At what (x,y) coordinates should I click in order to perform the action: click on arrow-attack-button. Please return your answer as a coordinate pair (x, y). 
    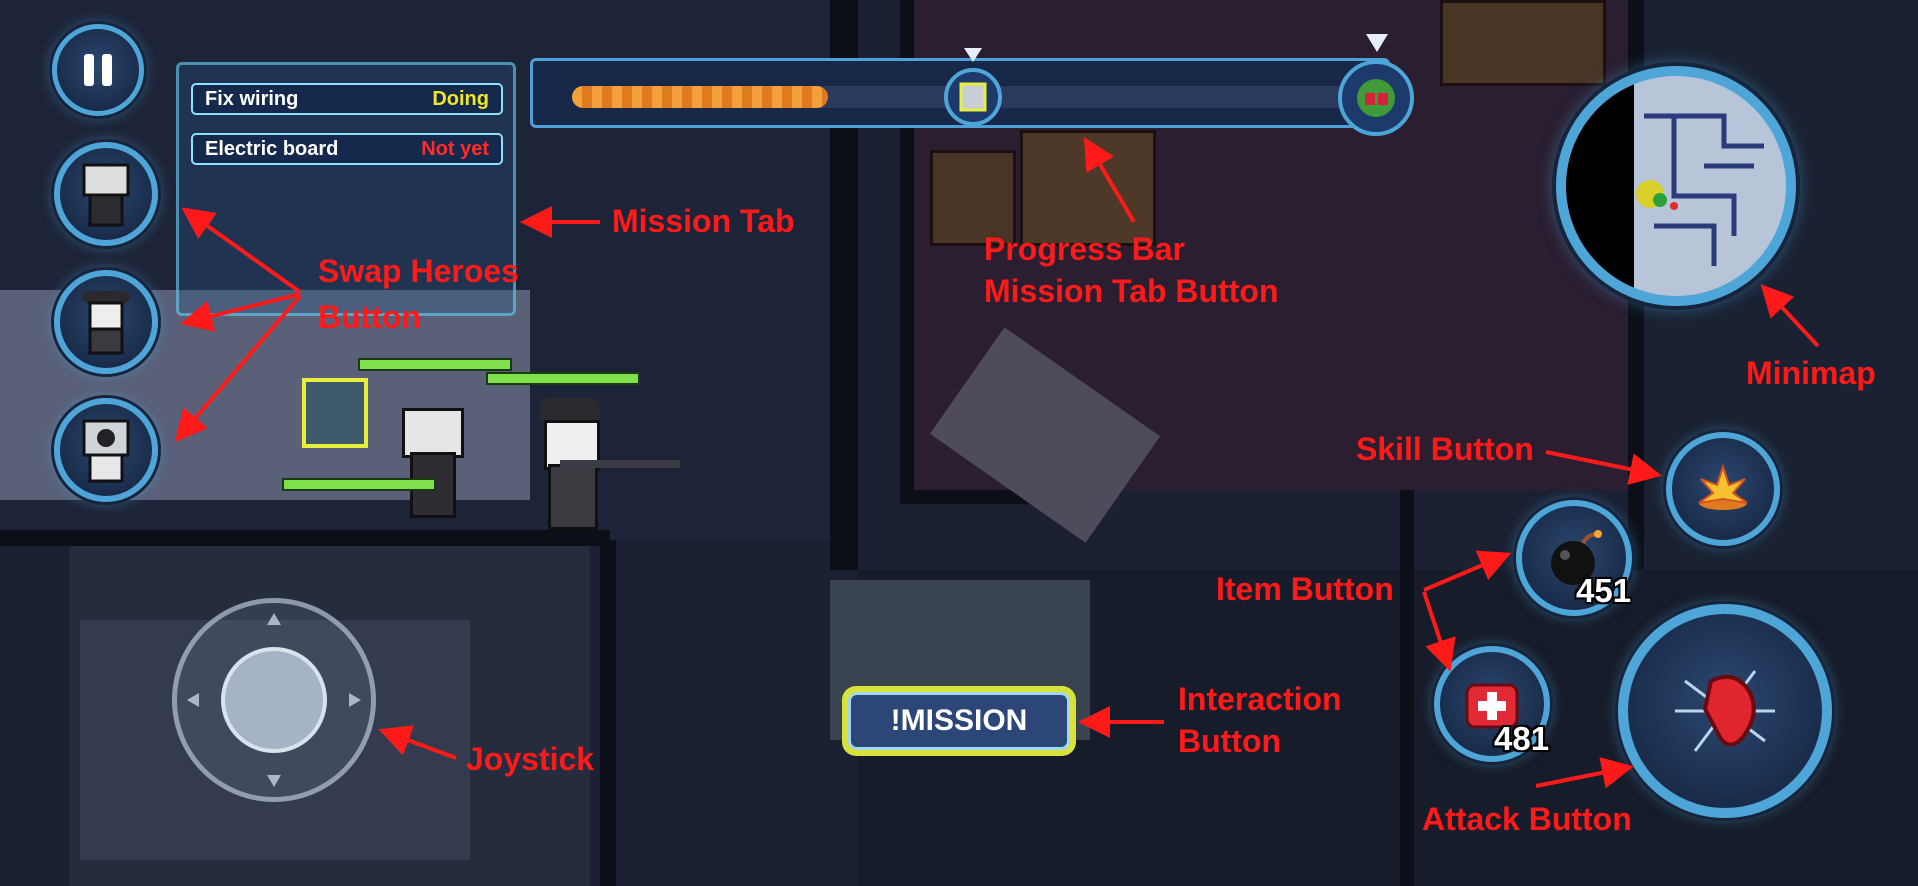
    Looking at the image, I should click on (1584, 773).